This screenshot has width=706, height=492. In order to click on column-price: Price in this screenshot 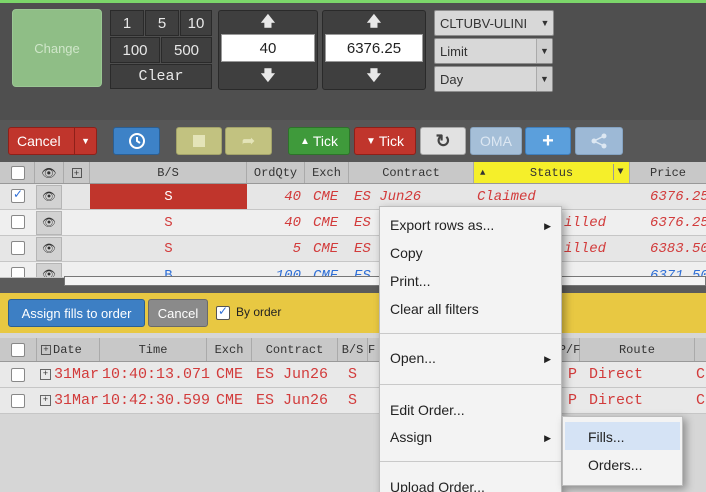, I will do `click(668, 172)`.